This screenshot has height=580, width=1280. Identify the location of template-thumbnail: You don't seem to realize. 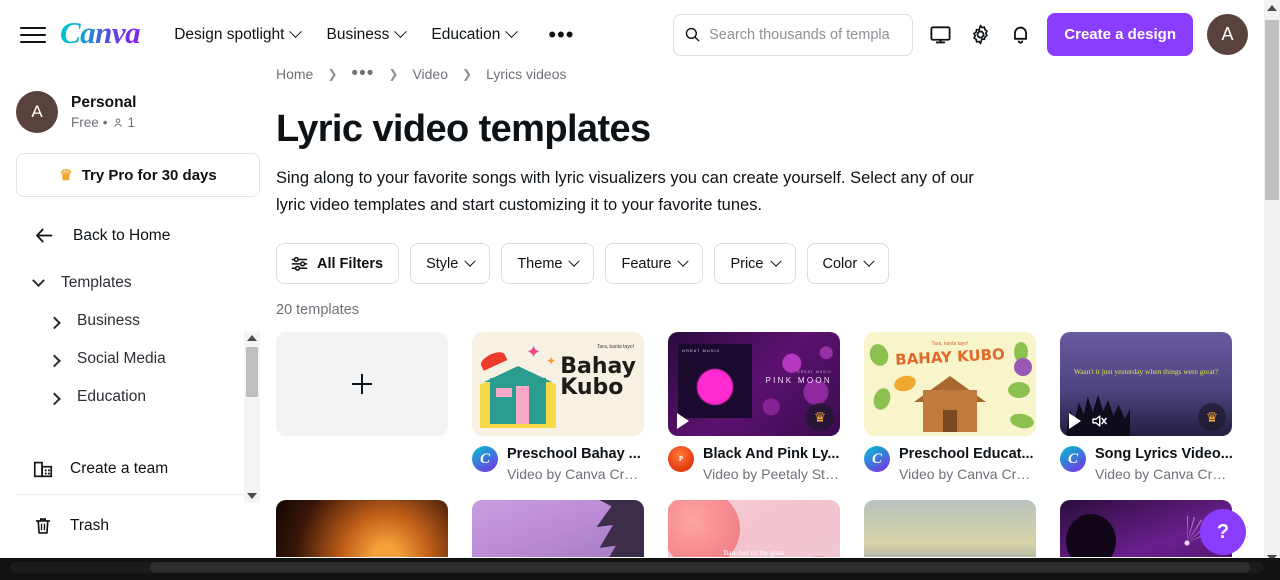
(558, 528).